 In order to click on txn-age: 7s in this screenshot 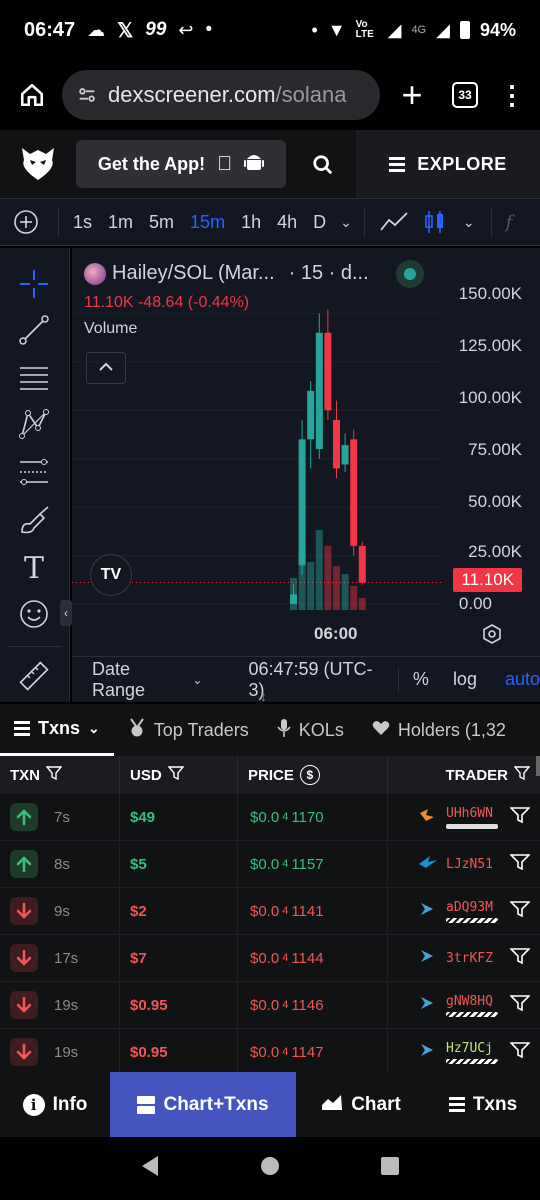, I will do `click(62, 817)`.